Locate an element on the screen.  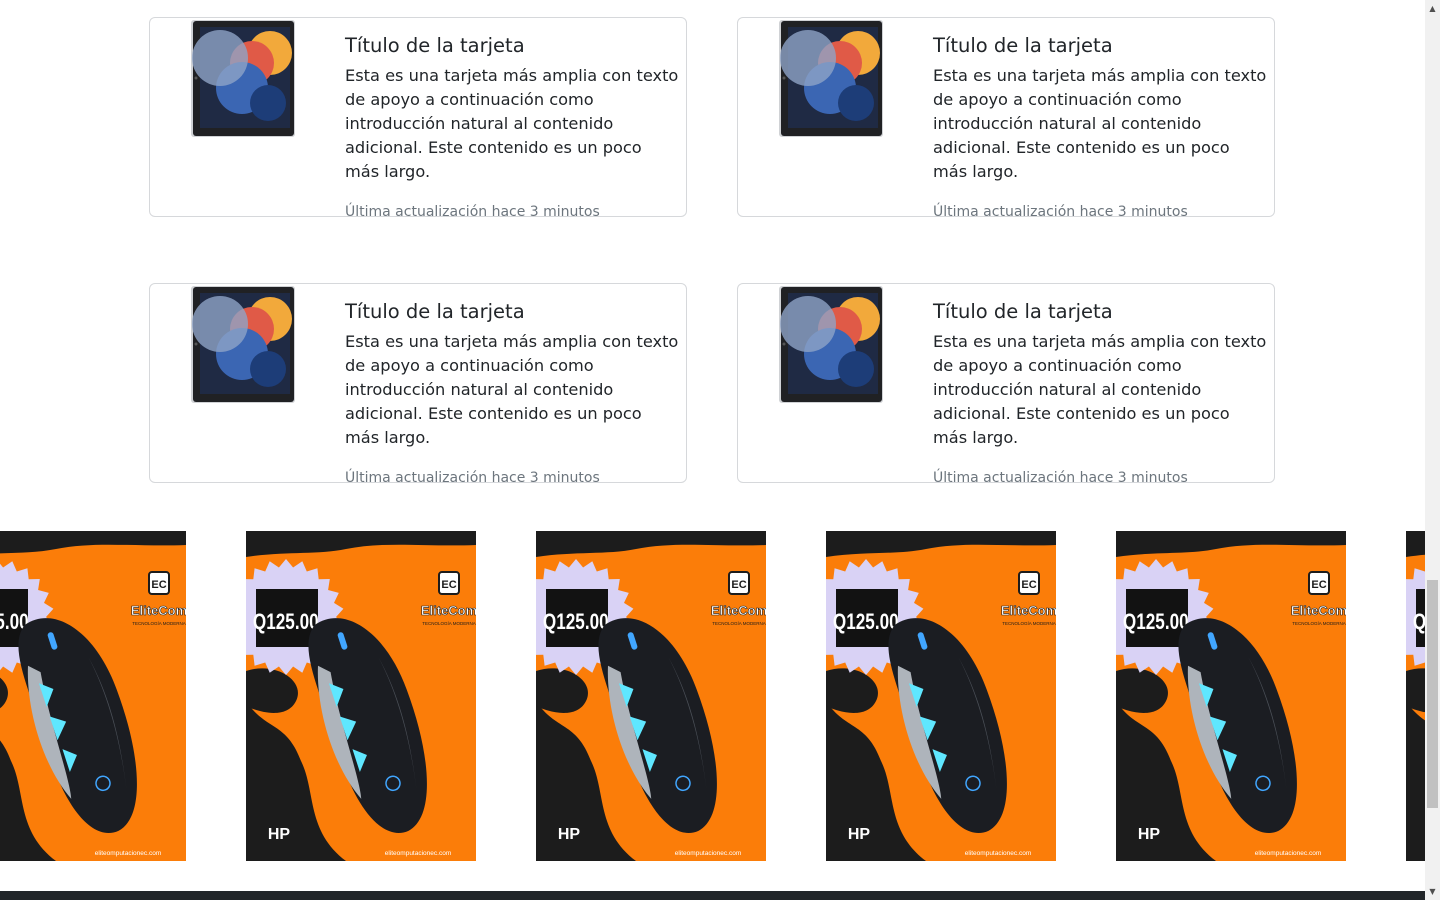
scrollbar-thumb is located at coordinates (1432, 694).